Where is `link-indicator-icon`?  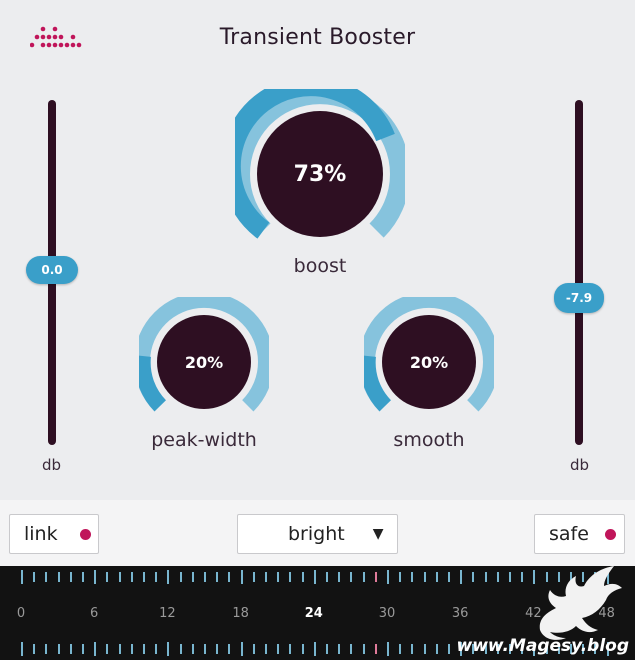
link-indicator-icon is located at coordinates (85, 534).